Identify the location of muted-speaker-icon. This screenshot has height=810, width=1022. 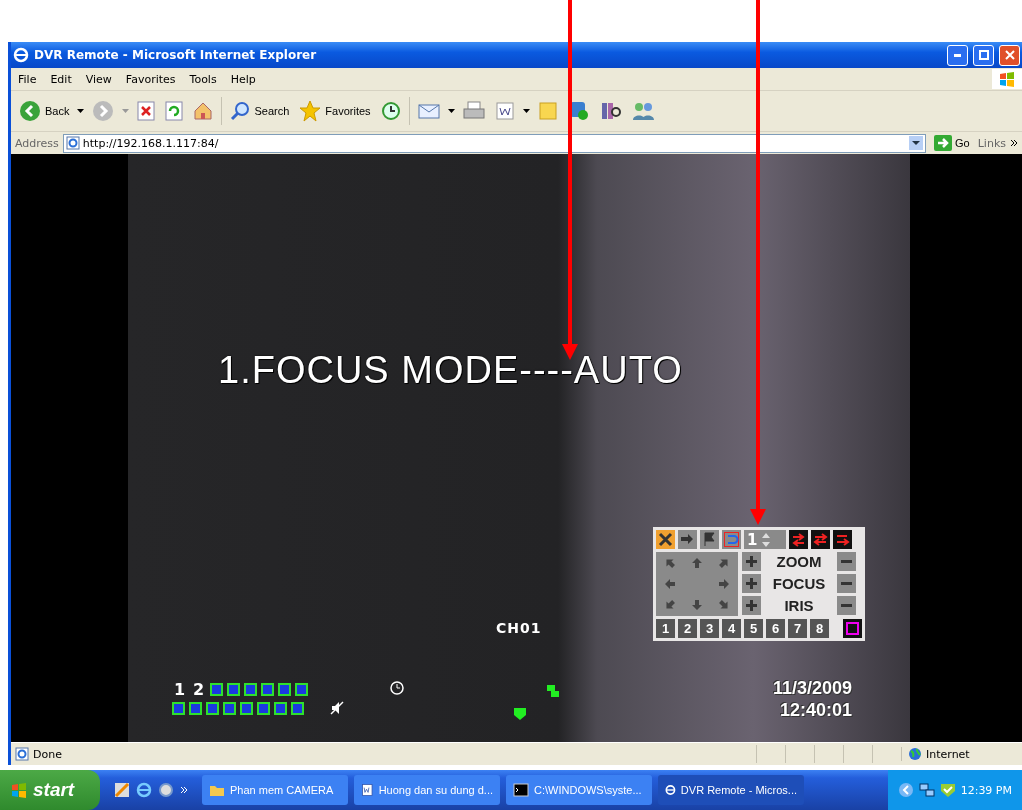
(337, 708).